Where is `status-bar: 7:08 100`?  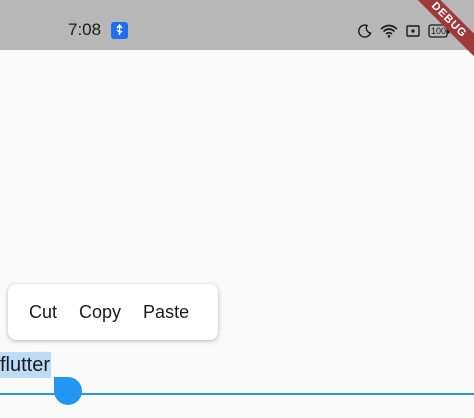
status-bar: 7:08 100 is located at coordinates (237, 25).